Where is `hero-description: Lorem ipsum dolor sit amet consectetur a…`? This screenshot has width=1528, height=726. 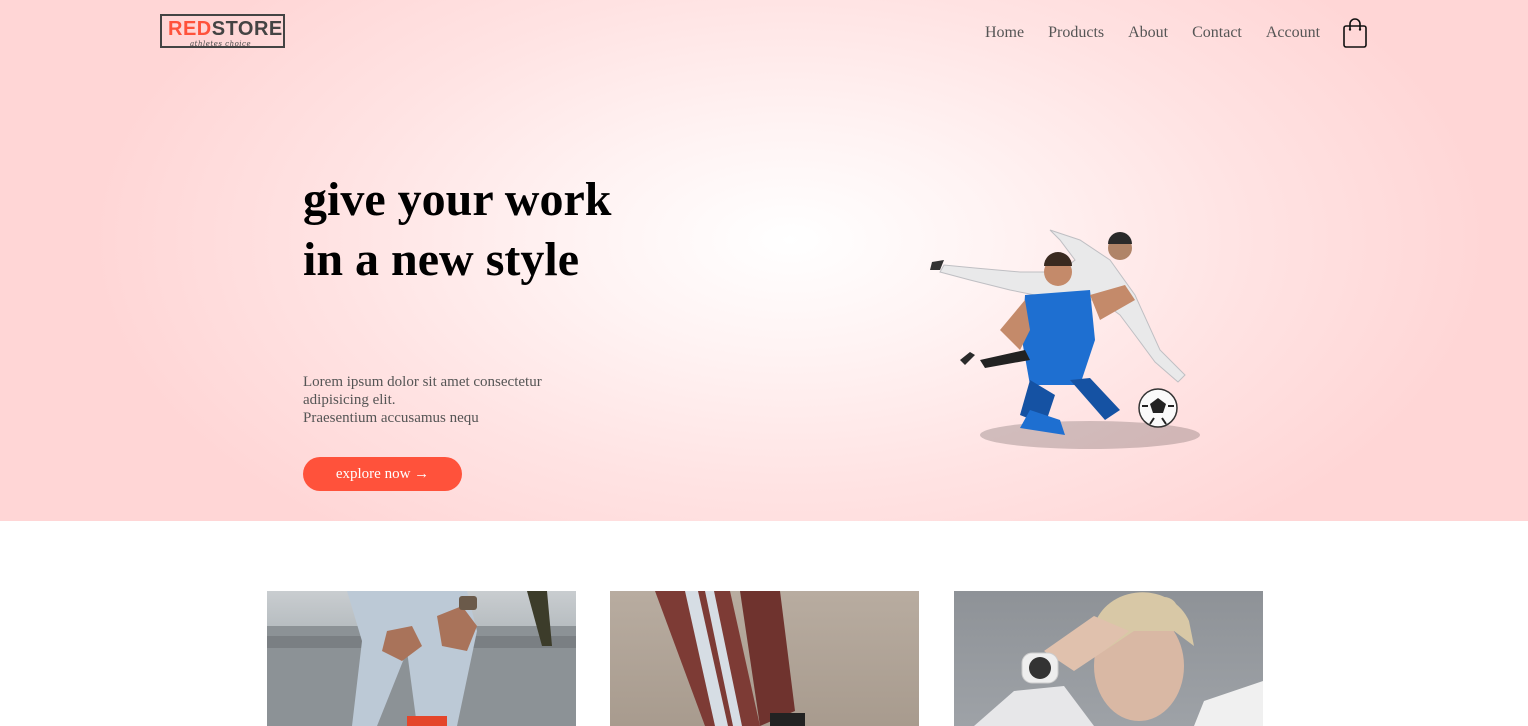 hero-description: Lorem ipsum dolor sit amet consectetur a… is located at coordinates (422, 400).